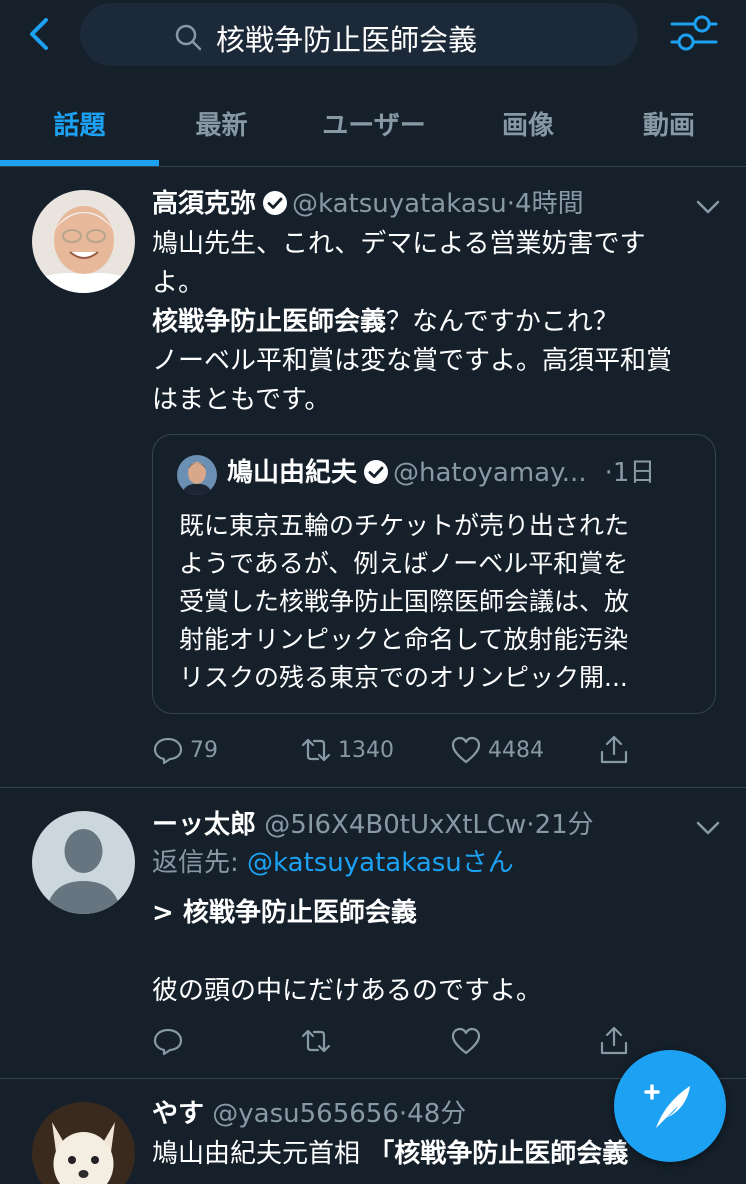 This screenshot has height=1184, width=746. Describe the element at coordinates (197, 475) in the screenshot. I see `quoted-avatar` at that location.